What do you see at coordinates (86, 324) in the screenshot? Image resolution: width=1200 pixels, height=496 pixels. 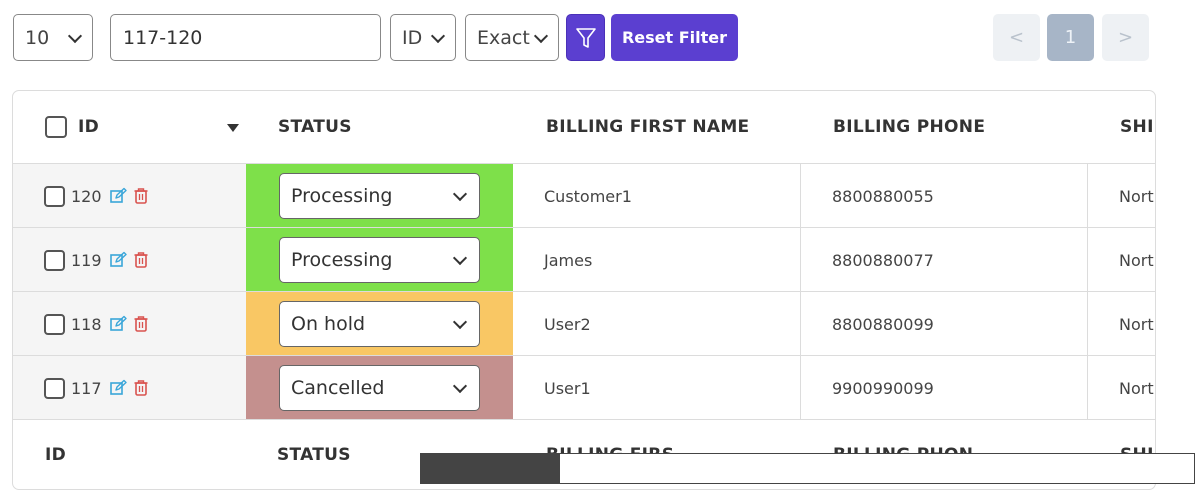 I see `row-id: 118` at bounding box center [86, 324].